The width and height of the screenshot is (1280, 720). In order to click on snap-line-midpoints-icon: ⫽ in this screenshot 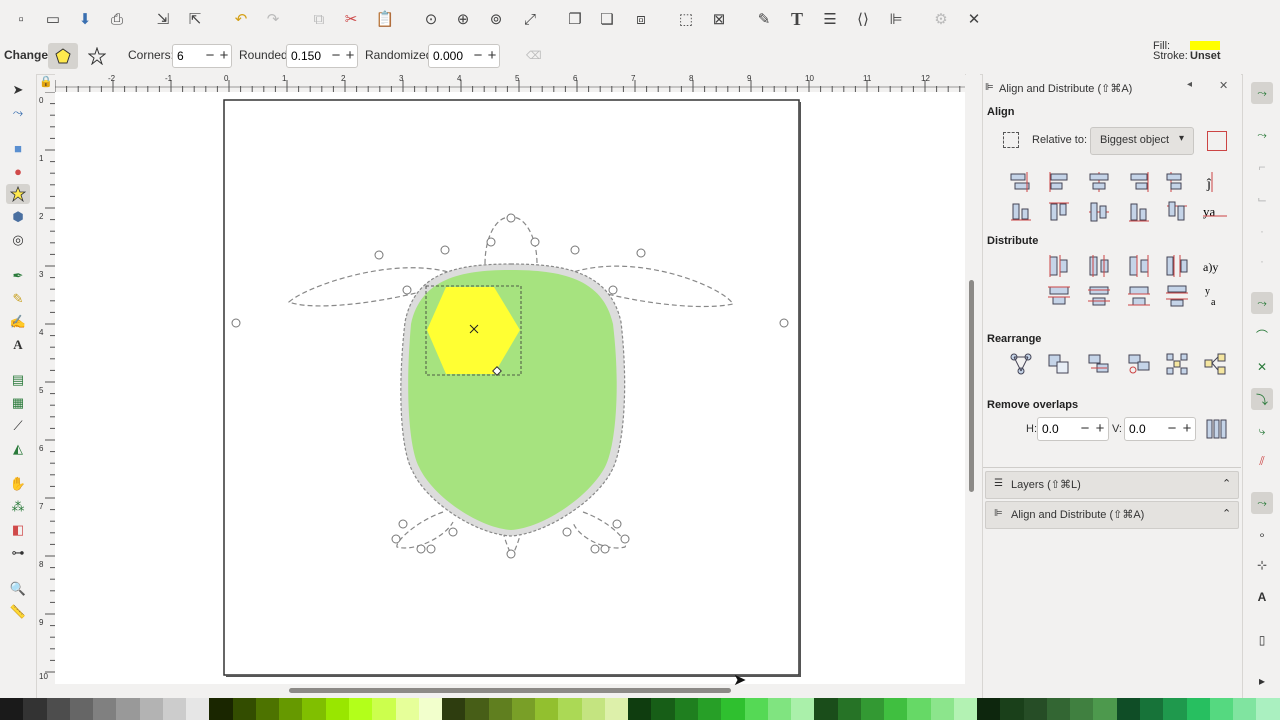, I will do `click(1262, 461)`.